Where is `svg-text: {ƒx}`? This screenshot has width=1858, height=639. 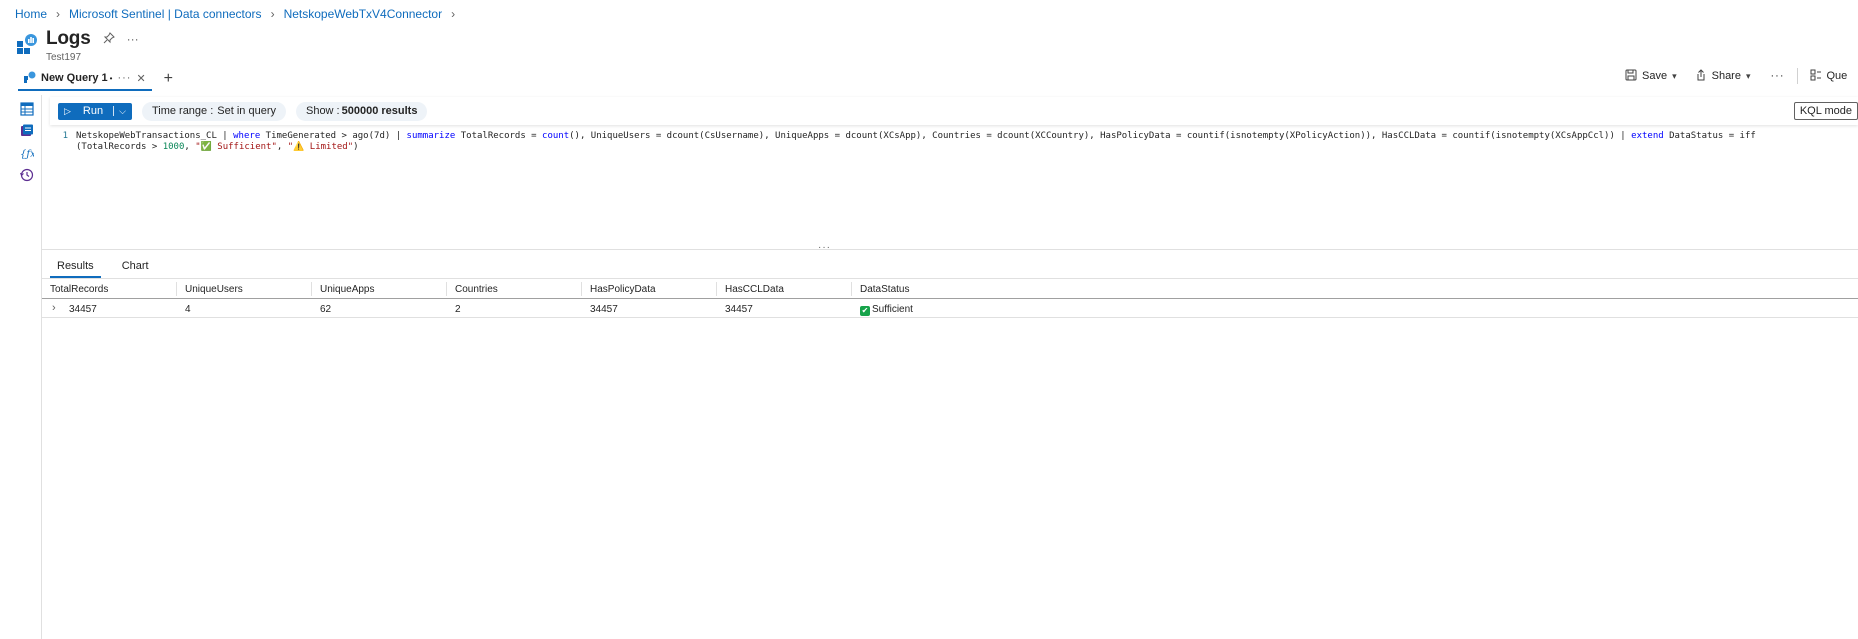
svg-text: {ƒx} is located at coordinates (27, 154).